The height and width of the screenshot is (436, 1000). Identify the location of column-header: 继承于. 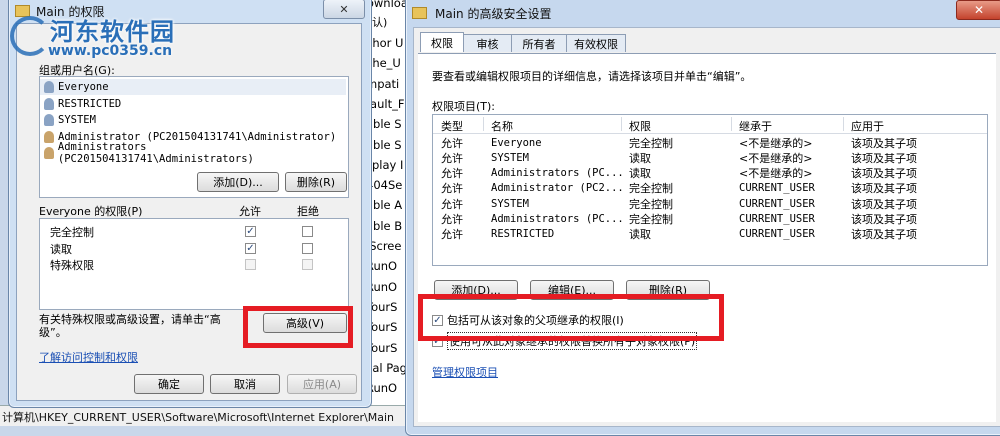
(755, 126).